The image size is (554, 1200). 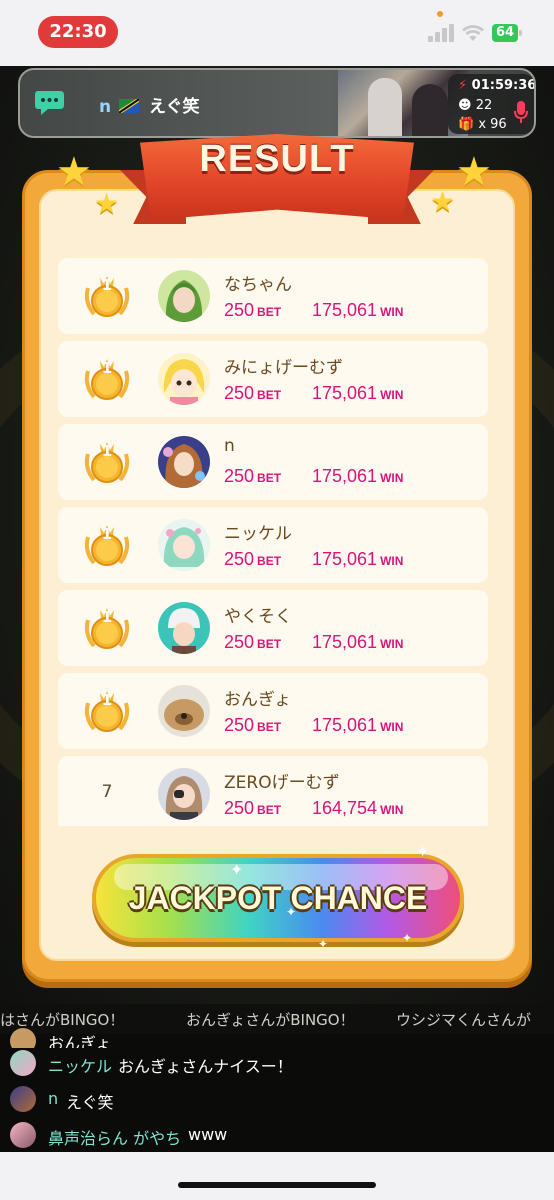 What do you see at coordinates (345, 808) in the screenshot?
I see `win-value: 164,754` at bounding box center [345, 808].